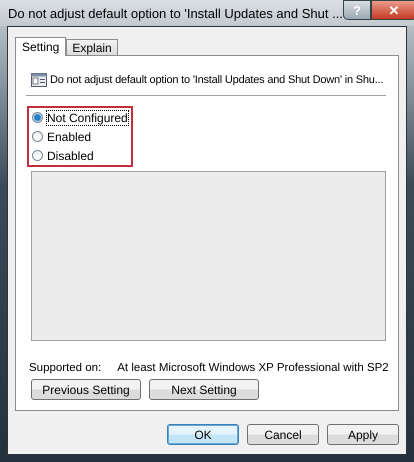 Image resolution: width=414 pixels, height=462 pixels. I want to click on supported-label: Supported on:, so click(65, 368).